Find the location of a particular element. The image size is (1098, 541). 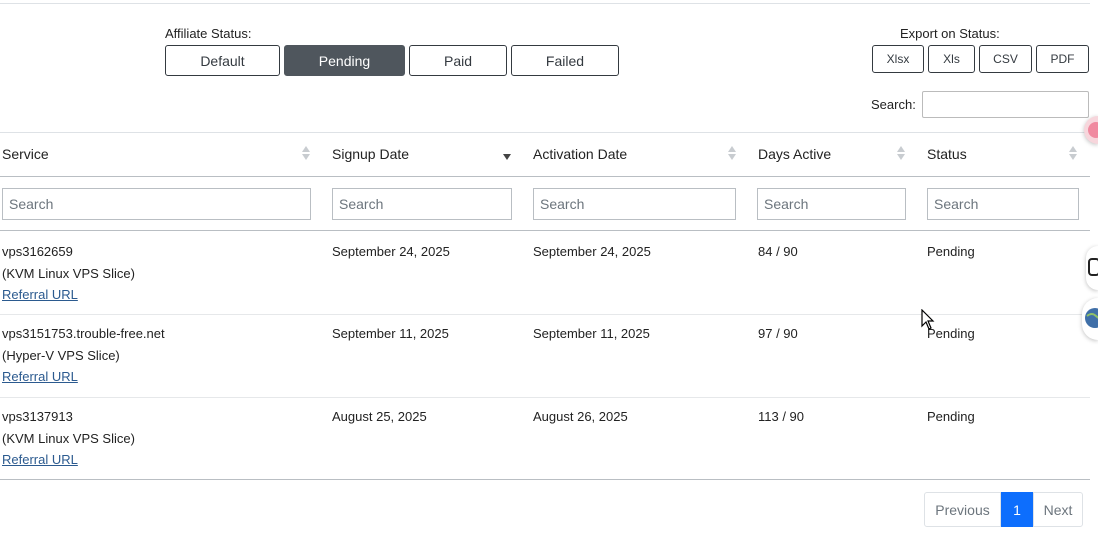

service-type: (Hyper-V VPS Slice) is located at coordinates (61, 355).